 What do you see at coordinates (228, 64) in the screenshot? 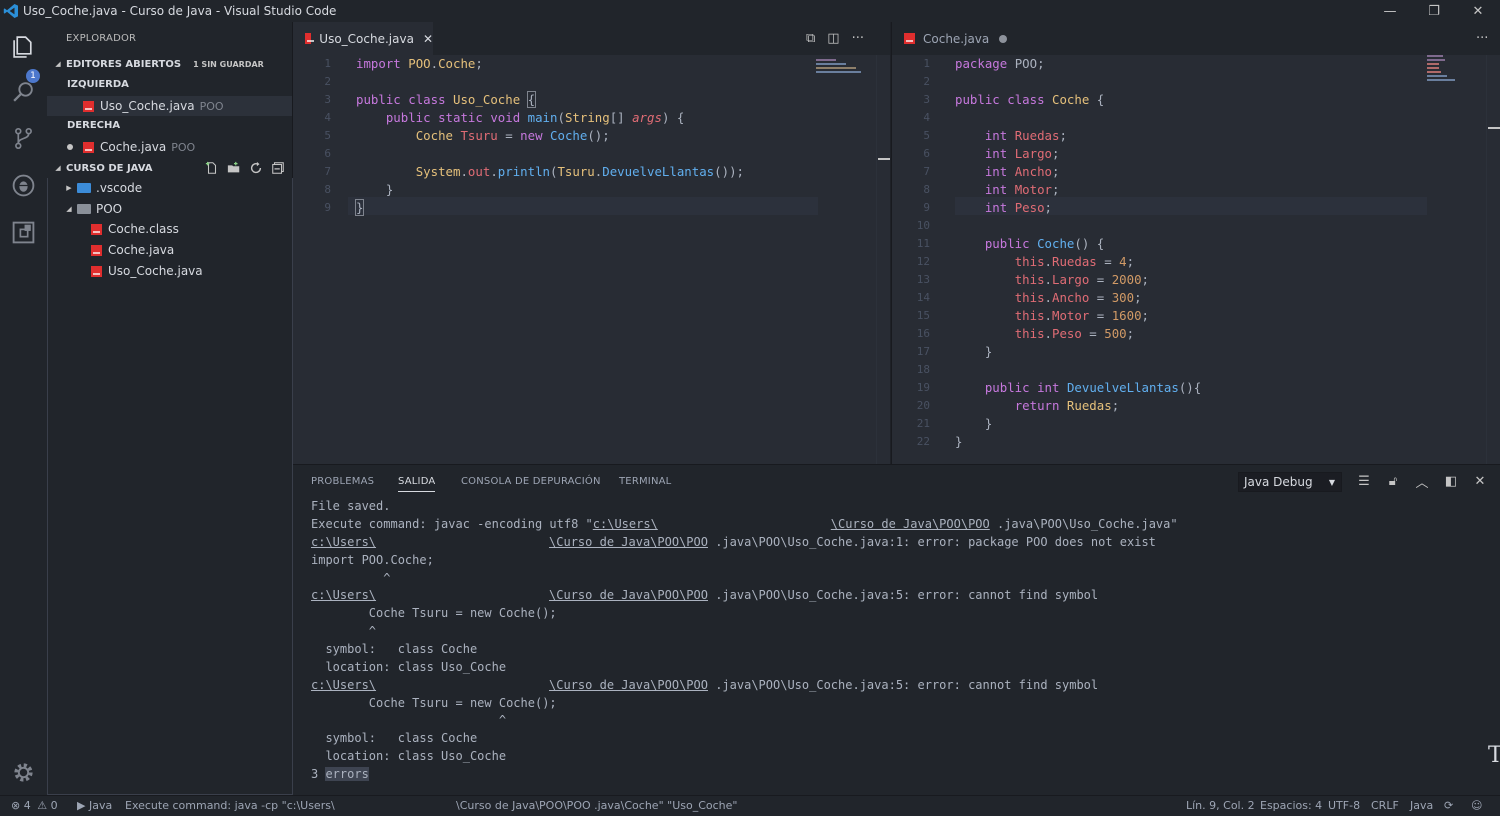
I see `unsaved-count: 1 SIN GUARDAR` at bounding box center [228, 64].